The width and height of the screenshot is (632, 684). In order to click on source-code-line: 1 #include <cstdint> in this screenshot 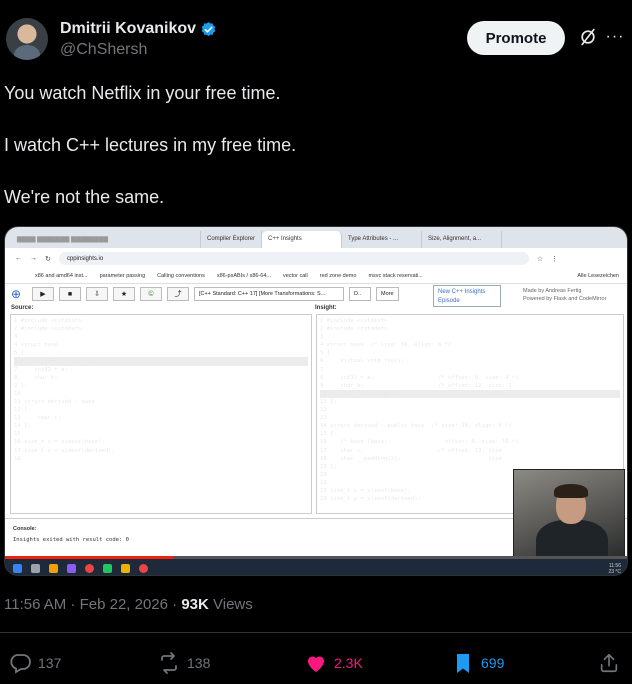, I will do `click(48, 321)`.